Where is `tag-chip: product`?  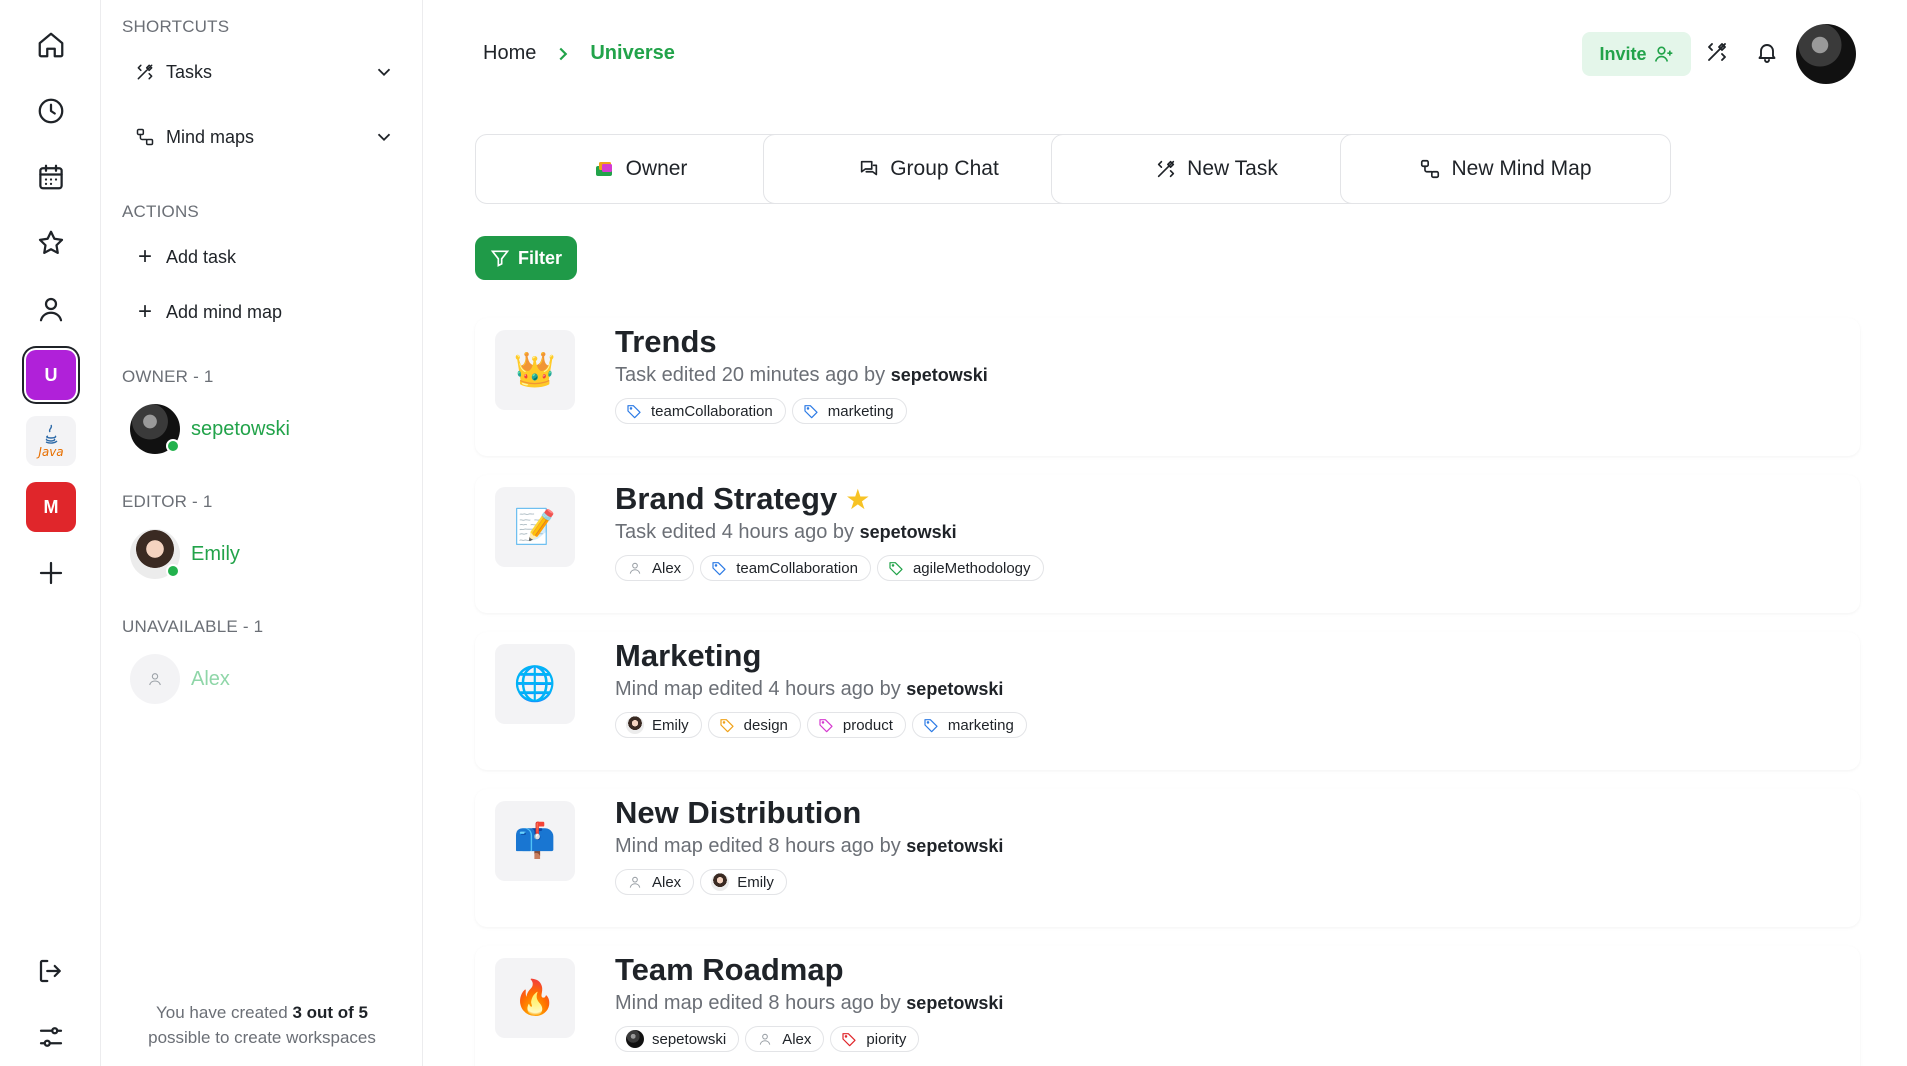 tag-chip: product is located at coordinates (856, 725).